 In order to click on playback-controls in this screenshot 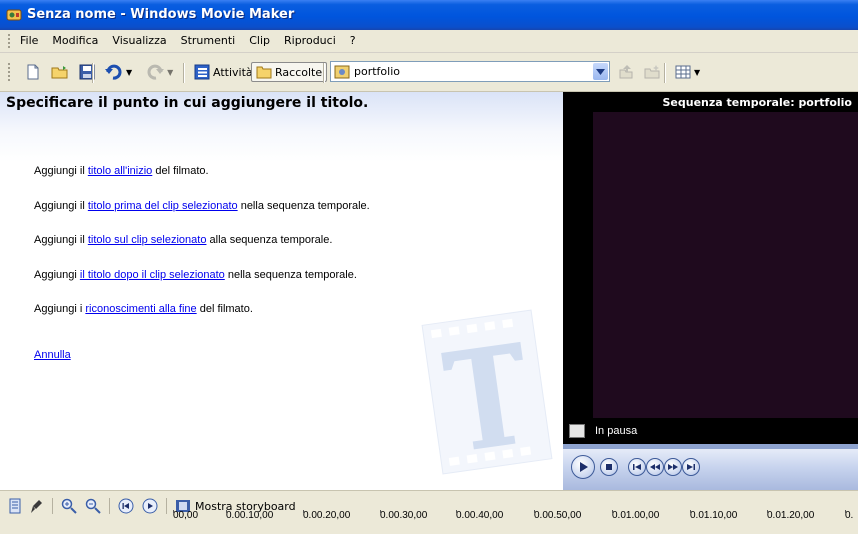, I will do `click(710, 467)`.